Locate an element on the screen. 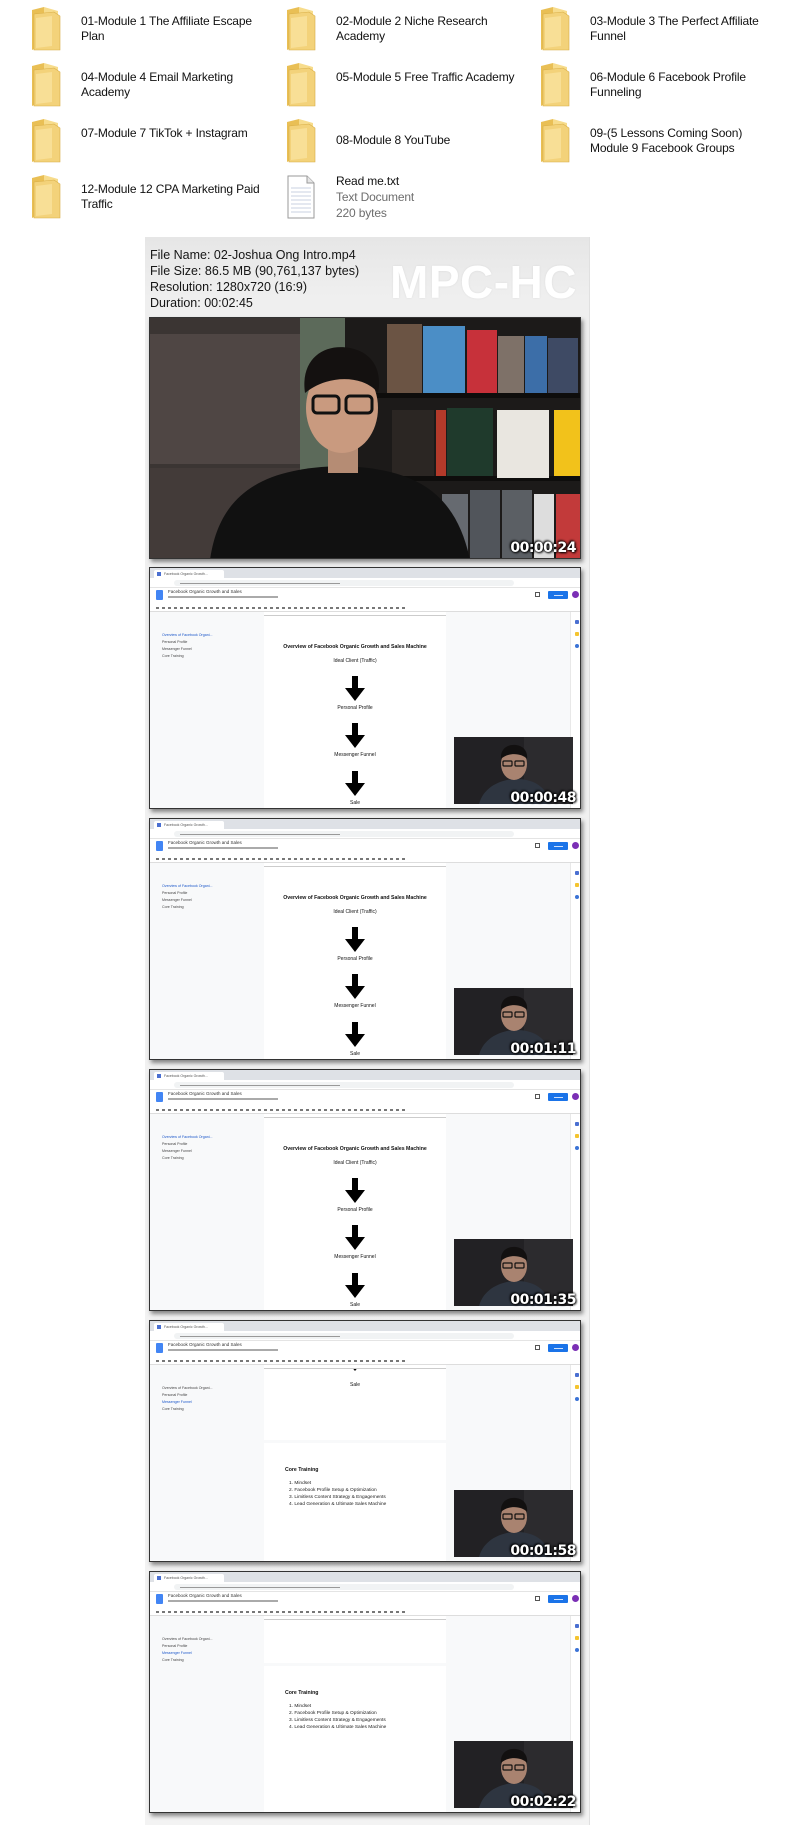 The width and height of the screenshot is (790, 1829). folder-item: 05-Module 5 Free Traffic Academy is located at coordinates (410, 87).